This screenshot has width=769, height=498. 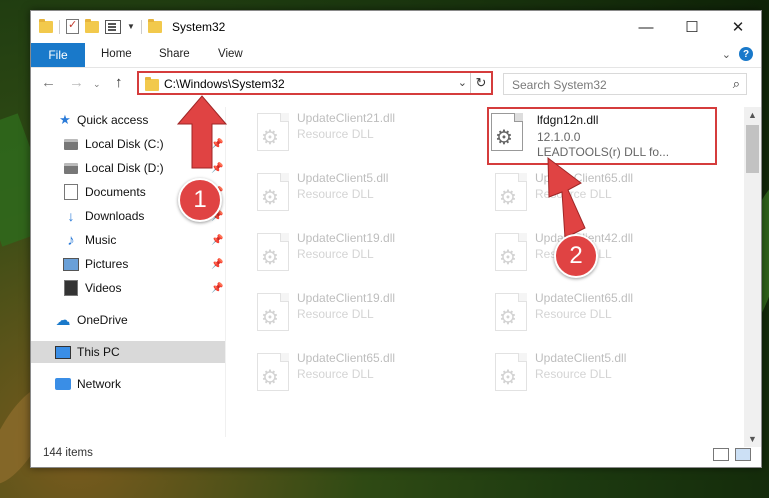 What do you see at coordinates (113, 26) in the screenshot?
I see `view-icon` at bounding box center [113, 26].